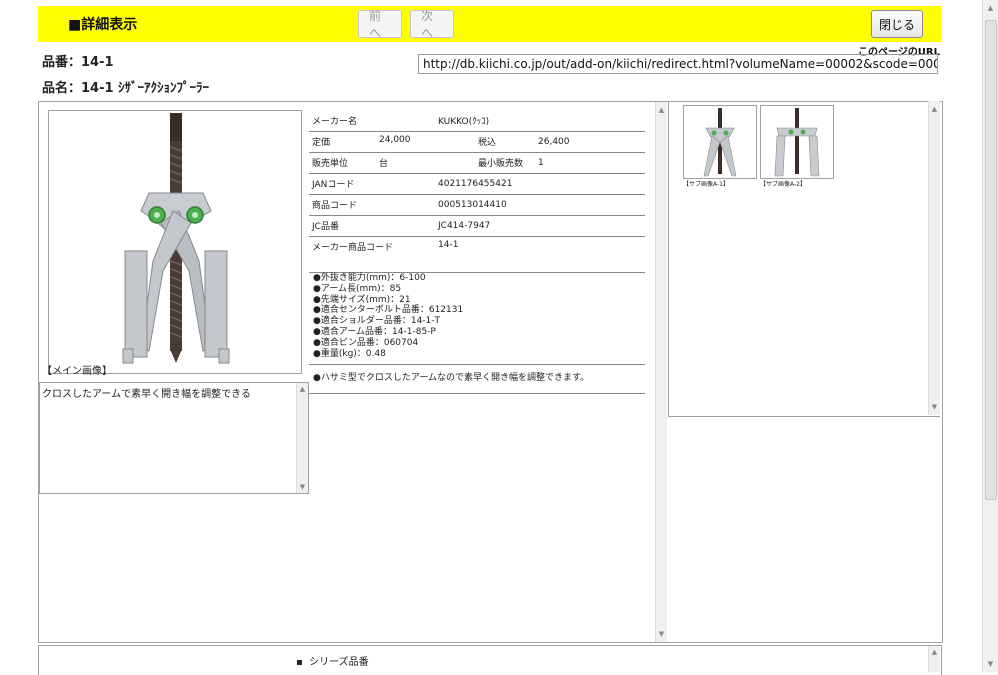  Describe the element at coordinates (369, 278) in the screenshot. I see `list-item: ●外抜き能力(mm)：6-100` at that location.